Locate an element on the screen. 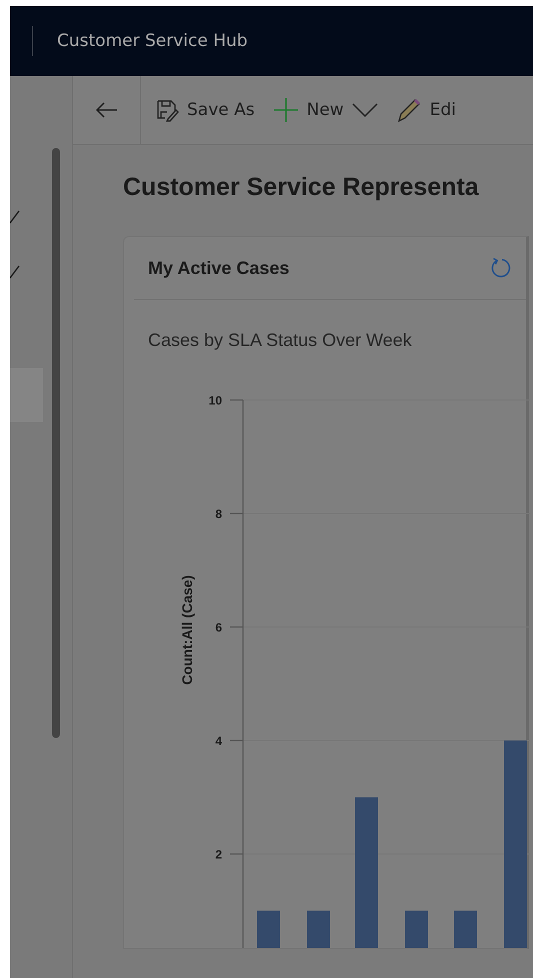 This screenshot has width=533, height=978. y-tick-label: 10 is located at coordinates (215, 401).